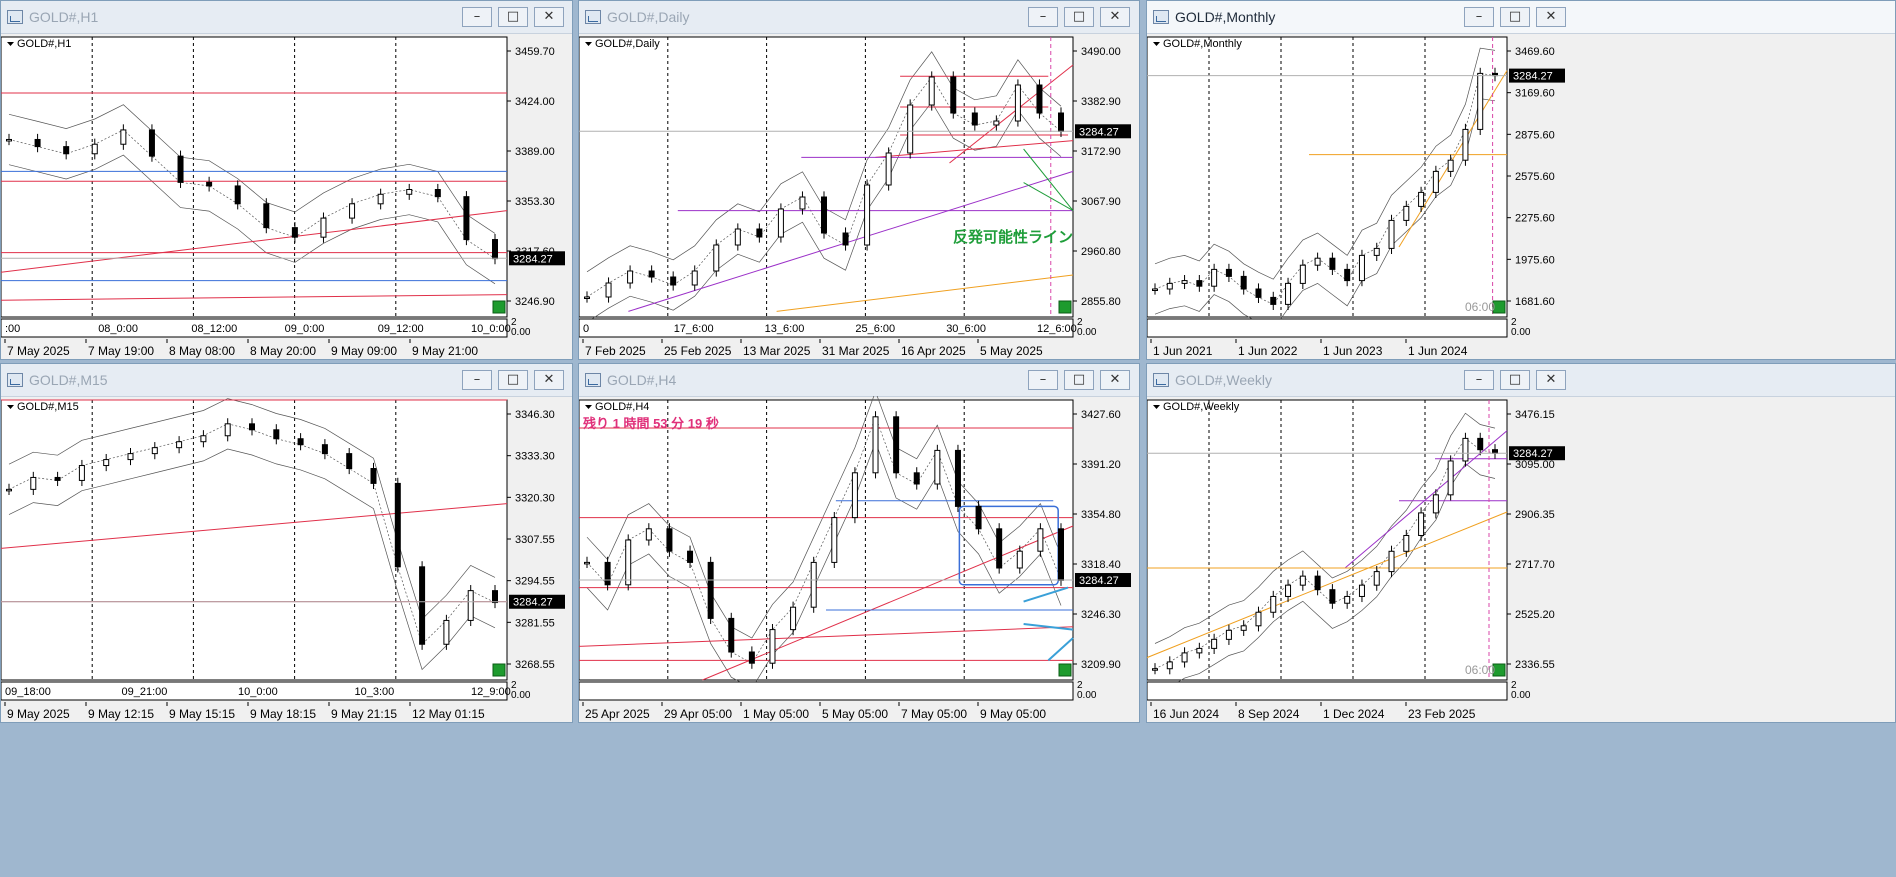 The image size is (1896, 877). What do you see at coordinates (286, 380) in the screenshot?
I see `title-bar: GOLD#,M15 – □ ✕` at bounding box center [286, 380].